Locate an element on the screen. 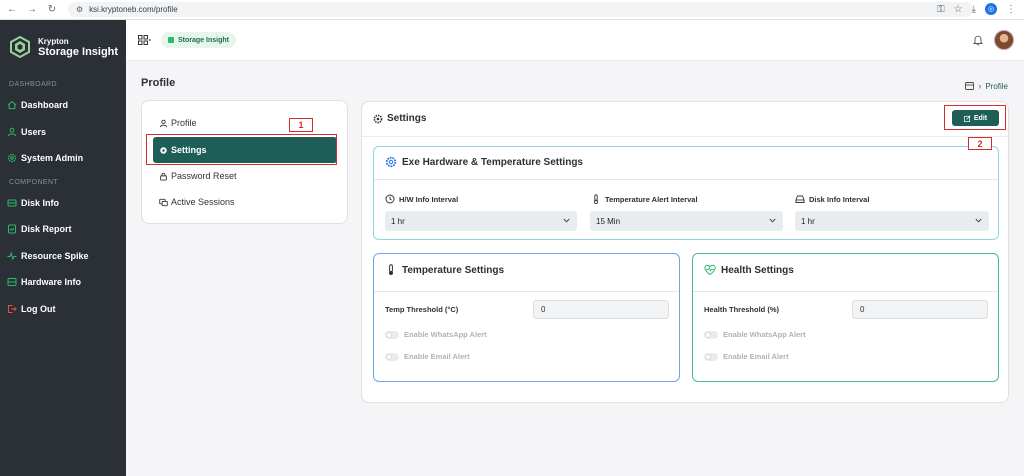 Image resolution: width=1024 pixels, height=476 pixels. browser-nav: ← → ↻ is located at coordinates (32, 9).